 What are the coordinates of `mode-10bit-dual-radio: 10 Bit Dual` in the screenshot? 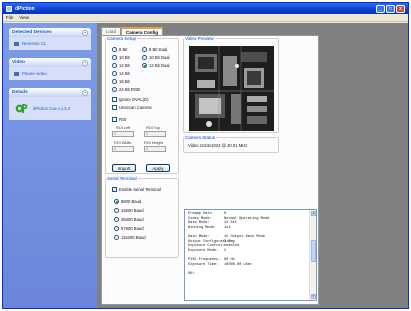 It's located at (155, 57).